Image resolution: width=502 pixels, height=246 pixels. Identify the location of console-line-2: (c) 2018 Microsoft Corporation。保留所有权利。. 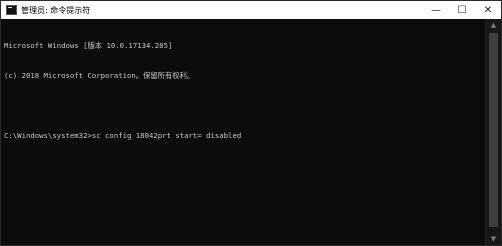
(99, 75).